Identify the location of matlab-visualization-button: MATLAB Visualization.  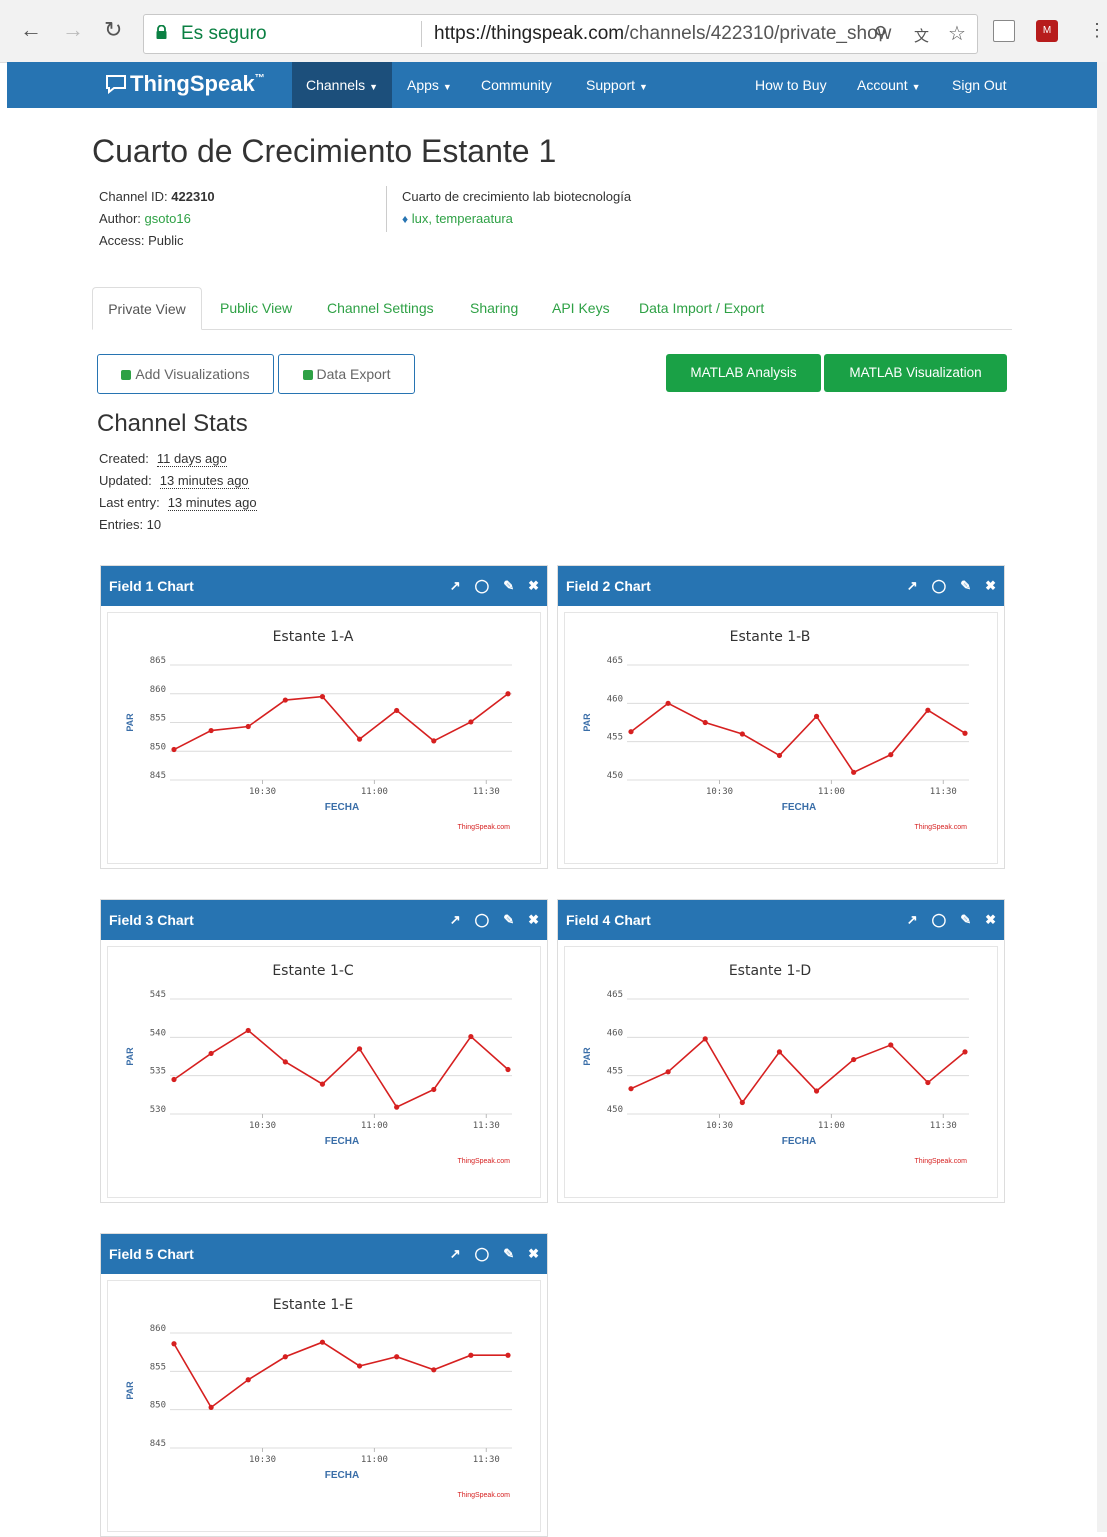
(915, 373).